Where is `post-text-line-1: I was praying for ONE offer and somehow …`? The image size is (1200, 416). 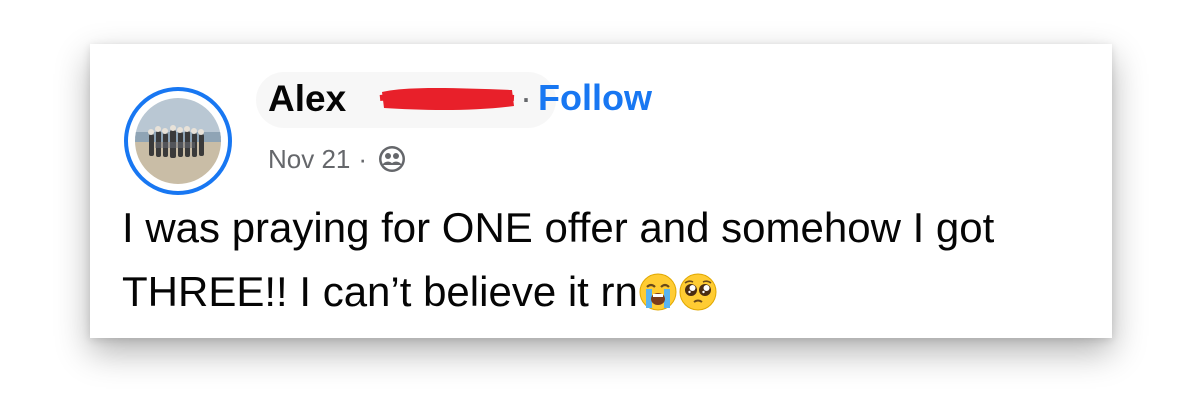
post-text-line-1: I was praying for ONE offer and somehow … is located at coordinates (558, 227).